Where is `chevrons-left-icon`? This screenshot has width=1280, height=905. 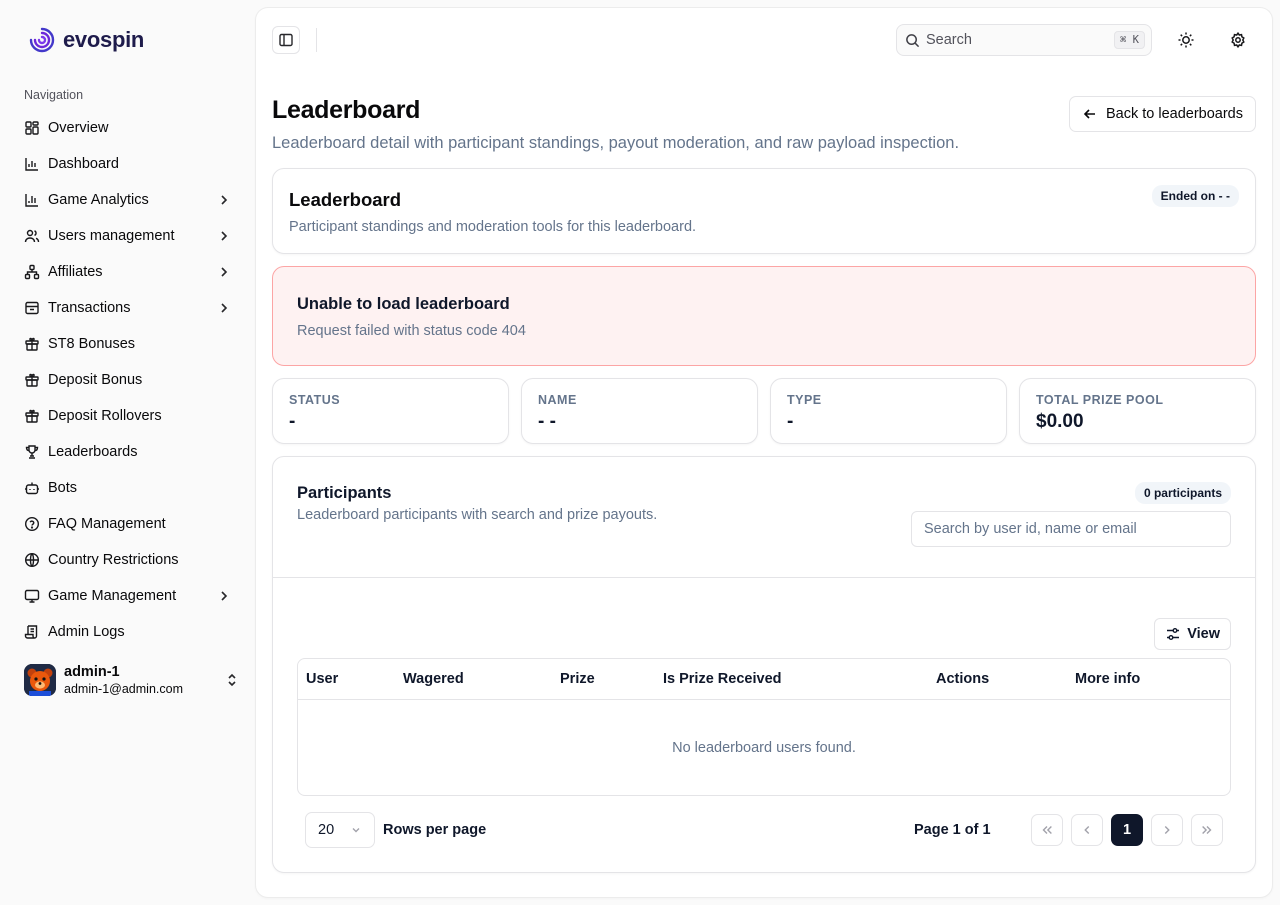
chevrons-left-icon is located at coordinates (1047, 830).